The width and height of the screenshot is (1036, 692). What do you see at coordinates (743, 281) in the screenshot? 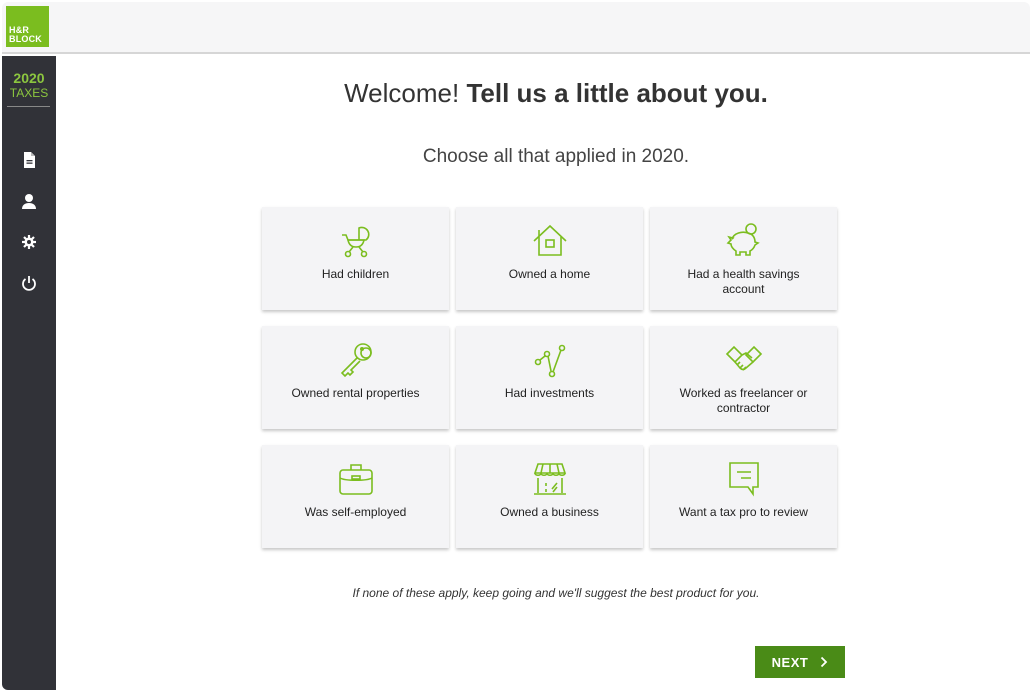
I see `option-label: Had a health savings account` at bounding box center [743, 281].